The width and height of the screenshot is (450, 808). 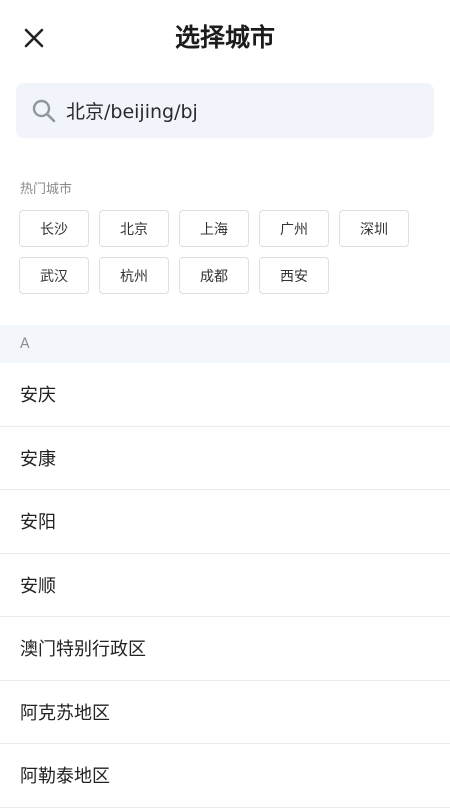 What do you see at coordinates (54, 275) in the screenshot?
I see `hot-city-chip: 武汉` at bounding box center [54, 275].